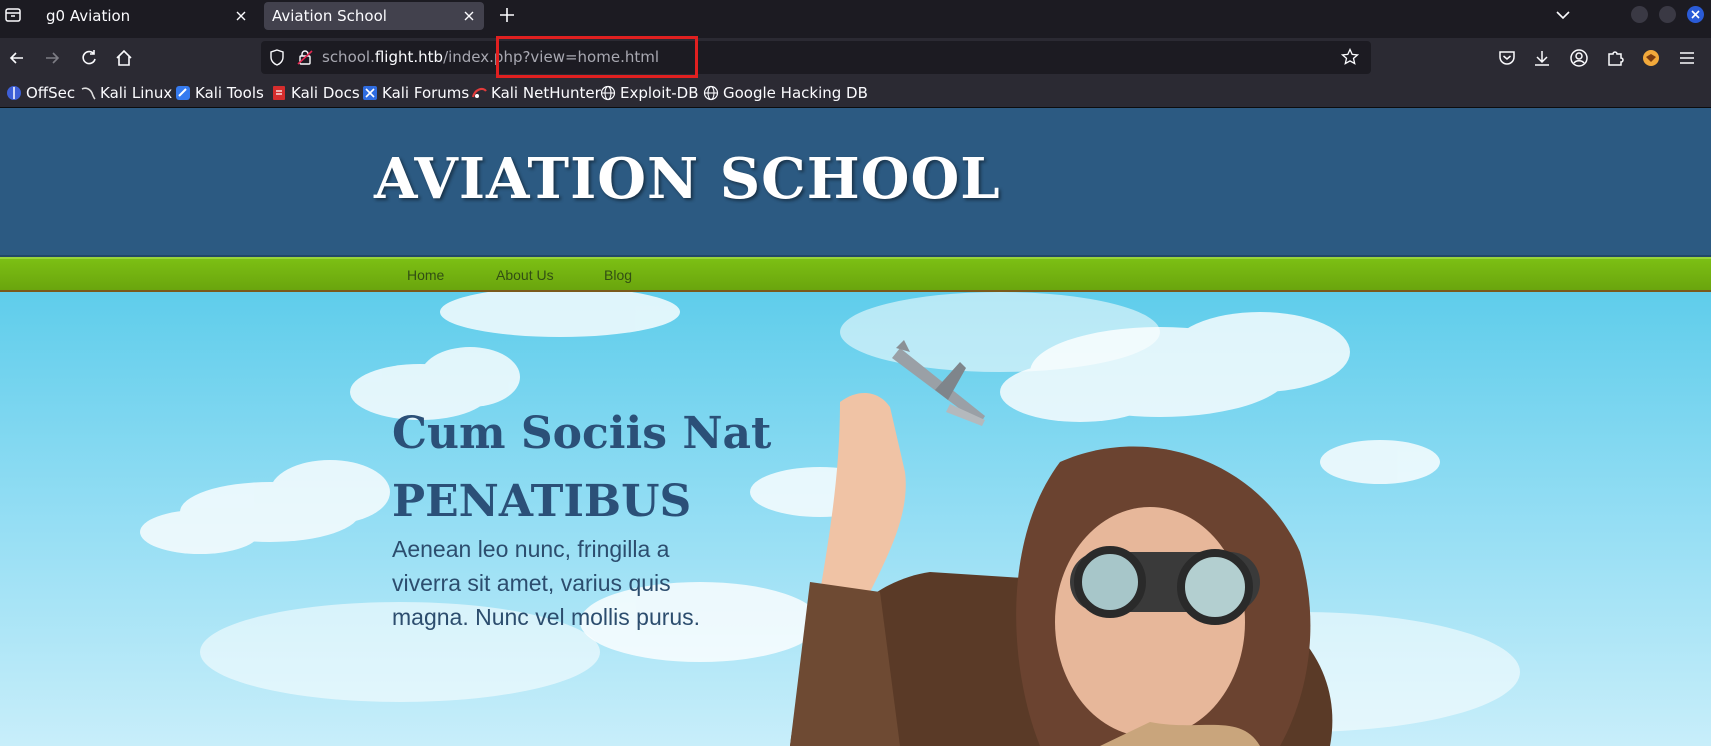 The image size is (1711, 746). I want to click on site-title: AVIATION SCHOOL, so click(687, 179).